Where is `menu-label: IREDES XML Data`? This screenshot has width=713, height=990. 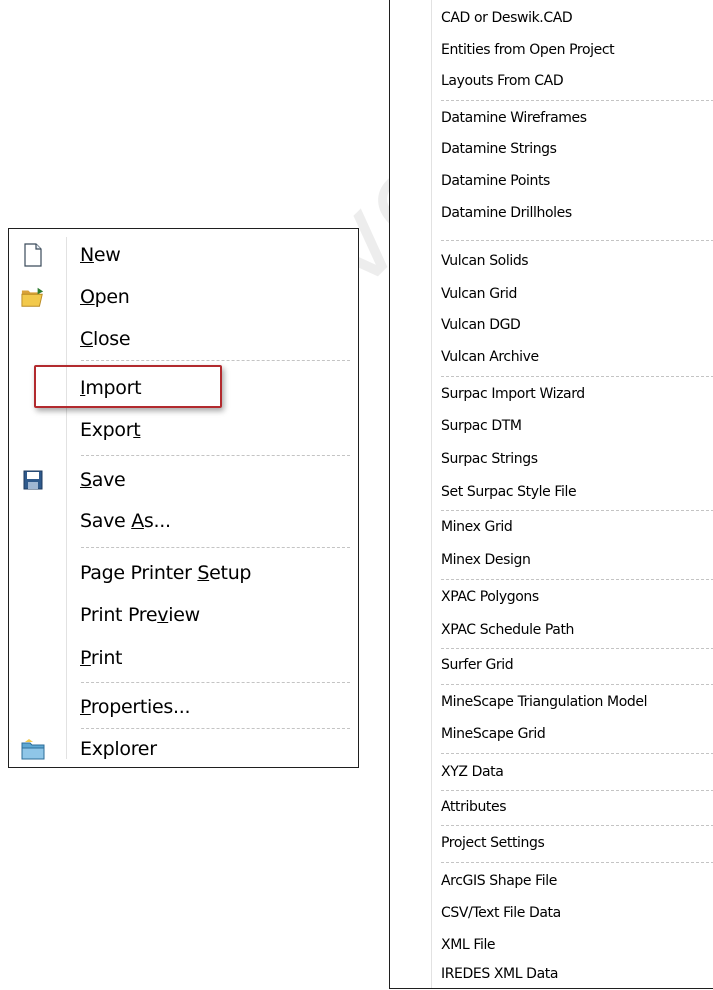
menu-label: IREDES XML Data is located at coordinates (500, 974).